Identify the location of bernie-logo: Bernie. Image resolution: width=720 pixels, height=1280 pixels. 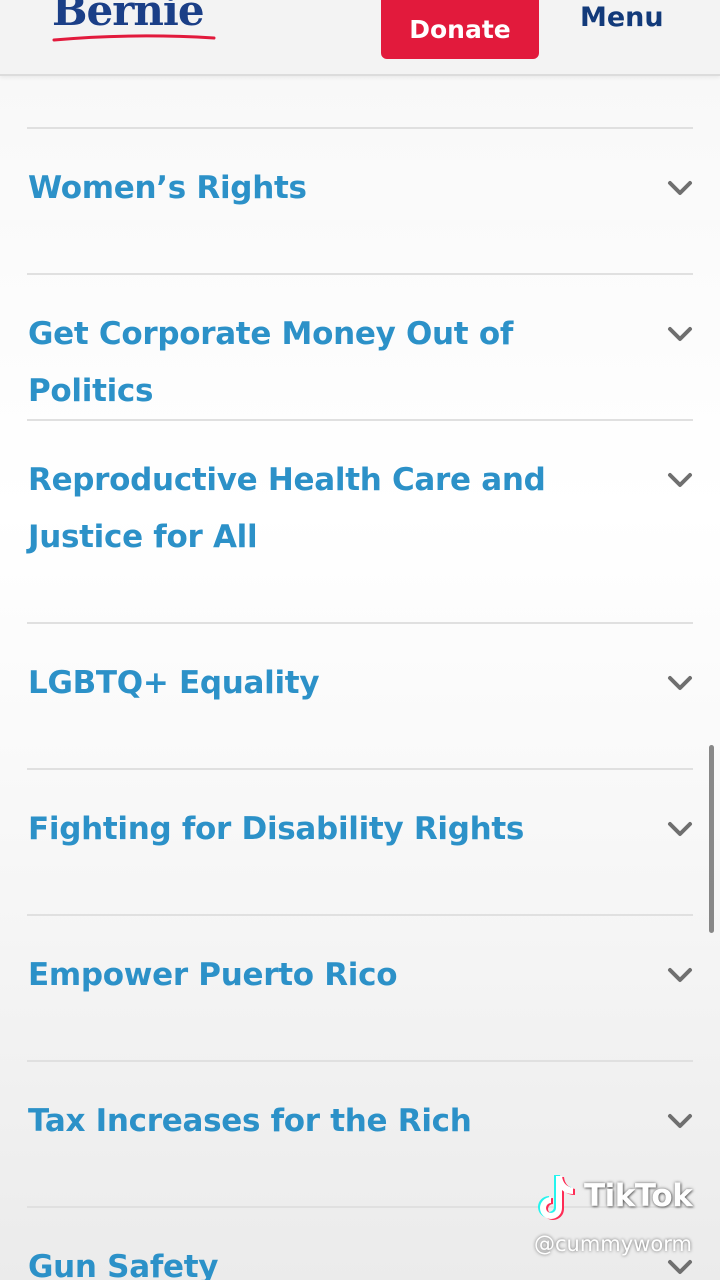
(134, 25).